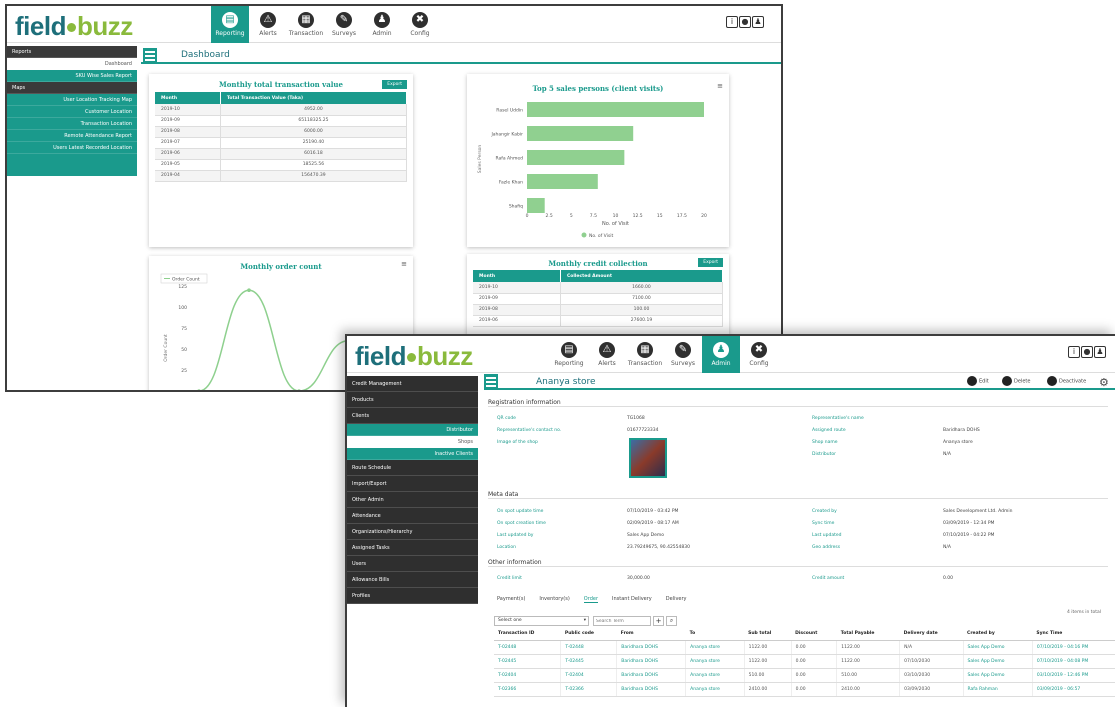 The image size is (1115, 707). I want to click on sidebar-section-reports: Reports, so click(72, 52).